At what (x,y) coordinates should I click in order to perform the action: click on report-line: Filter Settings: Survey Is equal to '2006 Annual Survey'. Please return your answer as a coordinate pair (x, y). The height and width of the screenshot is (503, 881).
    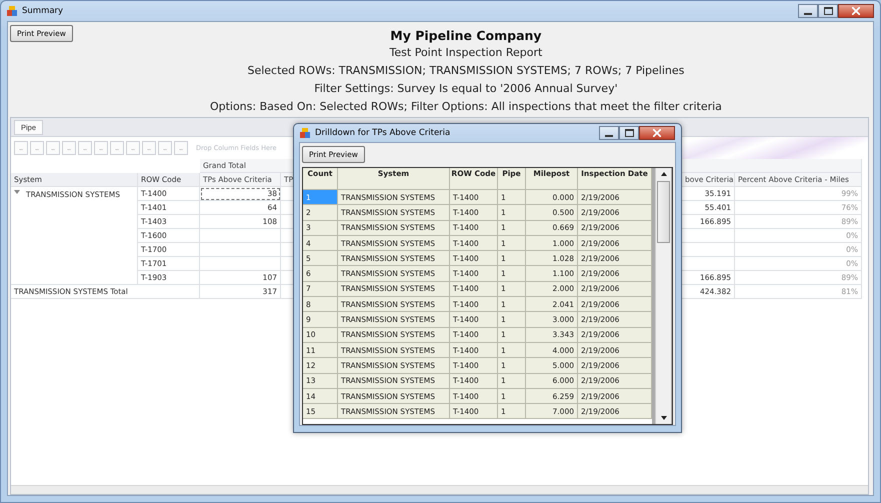
    Looking at the image, I should click on (466, 89).